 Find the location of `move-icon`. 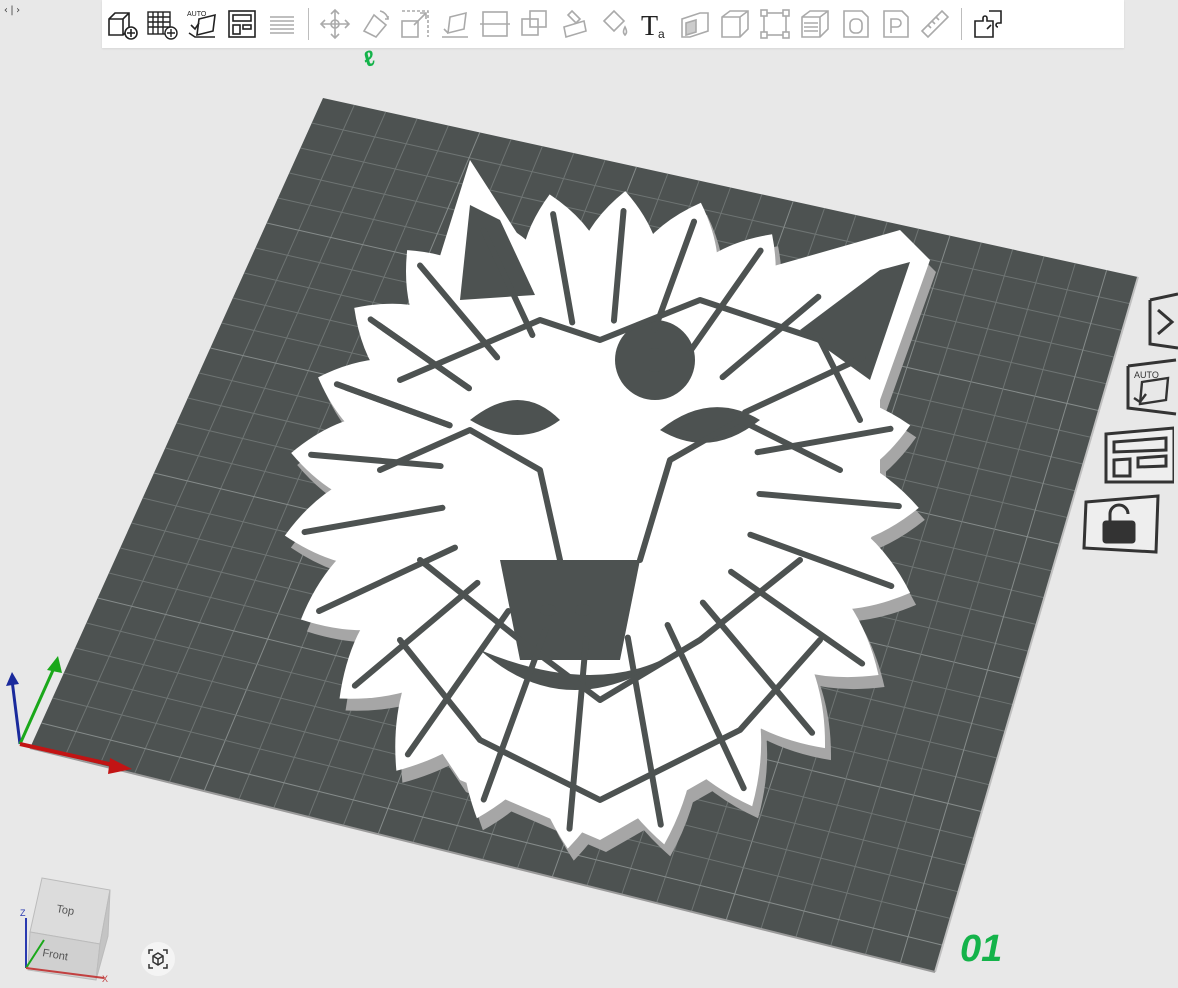

move-icon is located at coordinates (335, 24).